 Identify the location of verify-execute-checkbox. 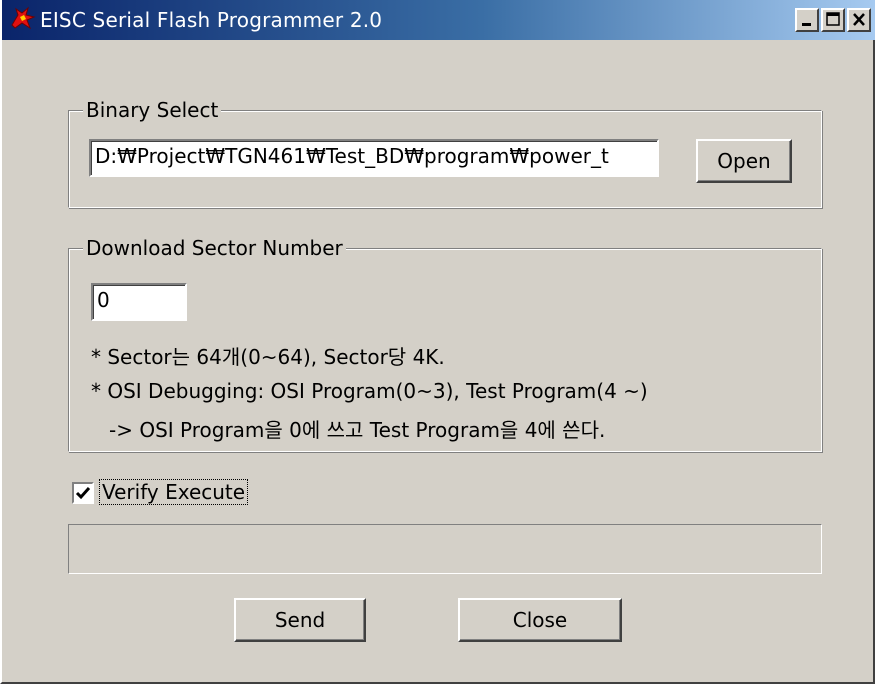
(83, 493).